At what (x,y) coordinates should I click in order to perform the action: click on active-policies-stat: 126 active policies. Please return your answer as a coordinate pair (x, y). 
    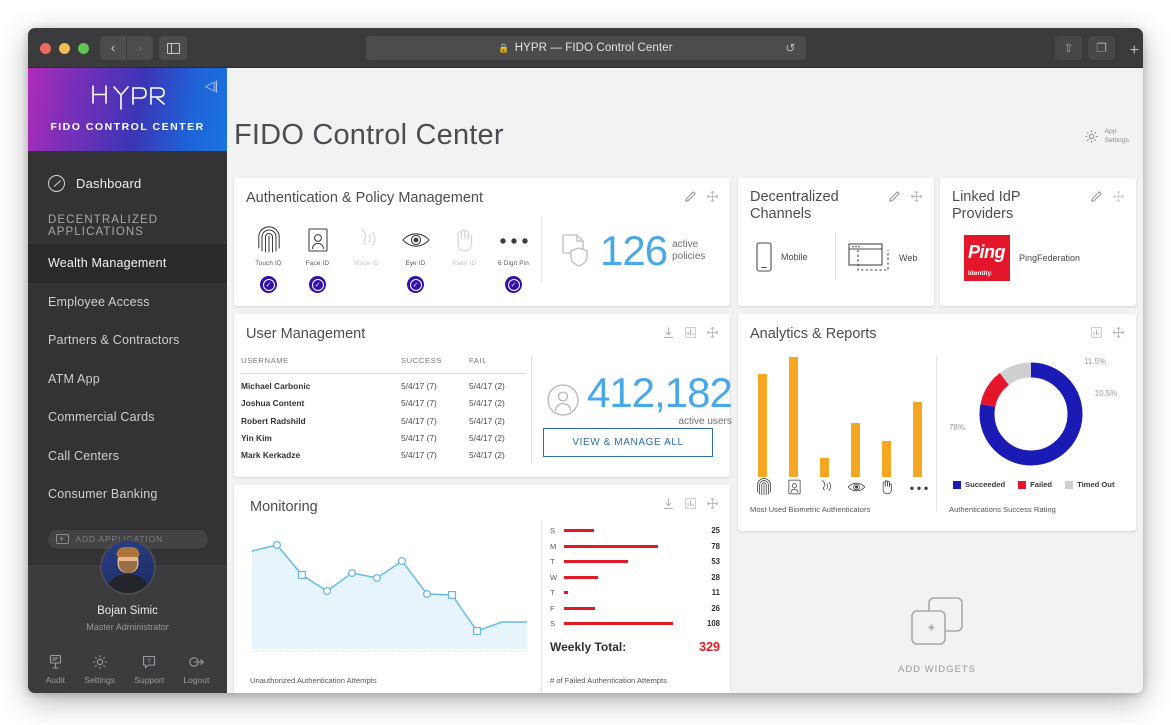
    Looking at the image, I should click on (632, 251).